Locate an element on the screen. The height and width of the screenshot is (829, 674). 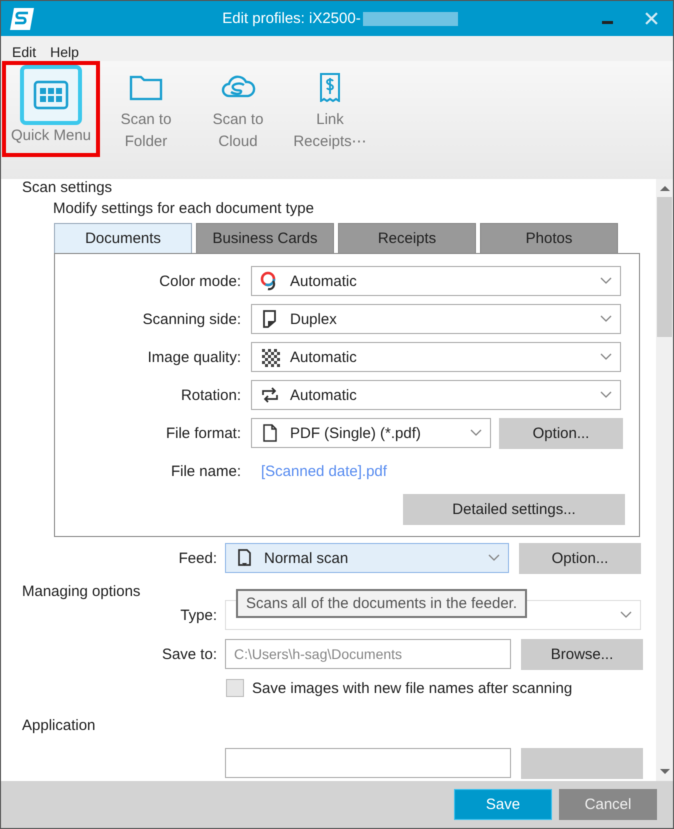
tab: Photos is located at coordinates (549, 238).